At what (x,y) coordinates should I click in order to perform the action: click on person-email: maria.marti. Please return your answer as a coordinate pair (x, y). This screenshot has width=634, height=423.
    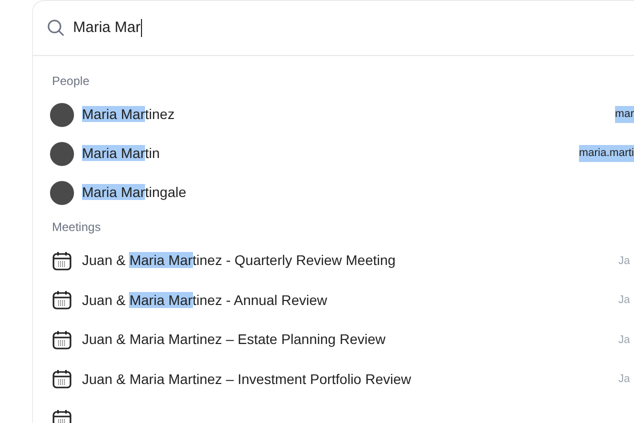
    Looking at the image, I should click on (606, 153).